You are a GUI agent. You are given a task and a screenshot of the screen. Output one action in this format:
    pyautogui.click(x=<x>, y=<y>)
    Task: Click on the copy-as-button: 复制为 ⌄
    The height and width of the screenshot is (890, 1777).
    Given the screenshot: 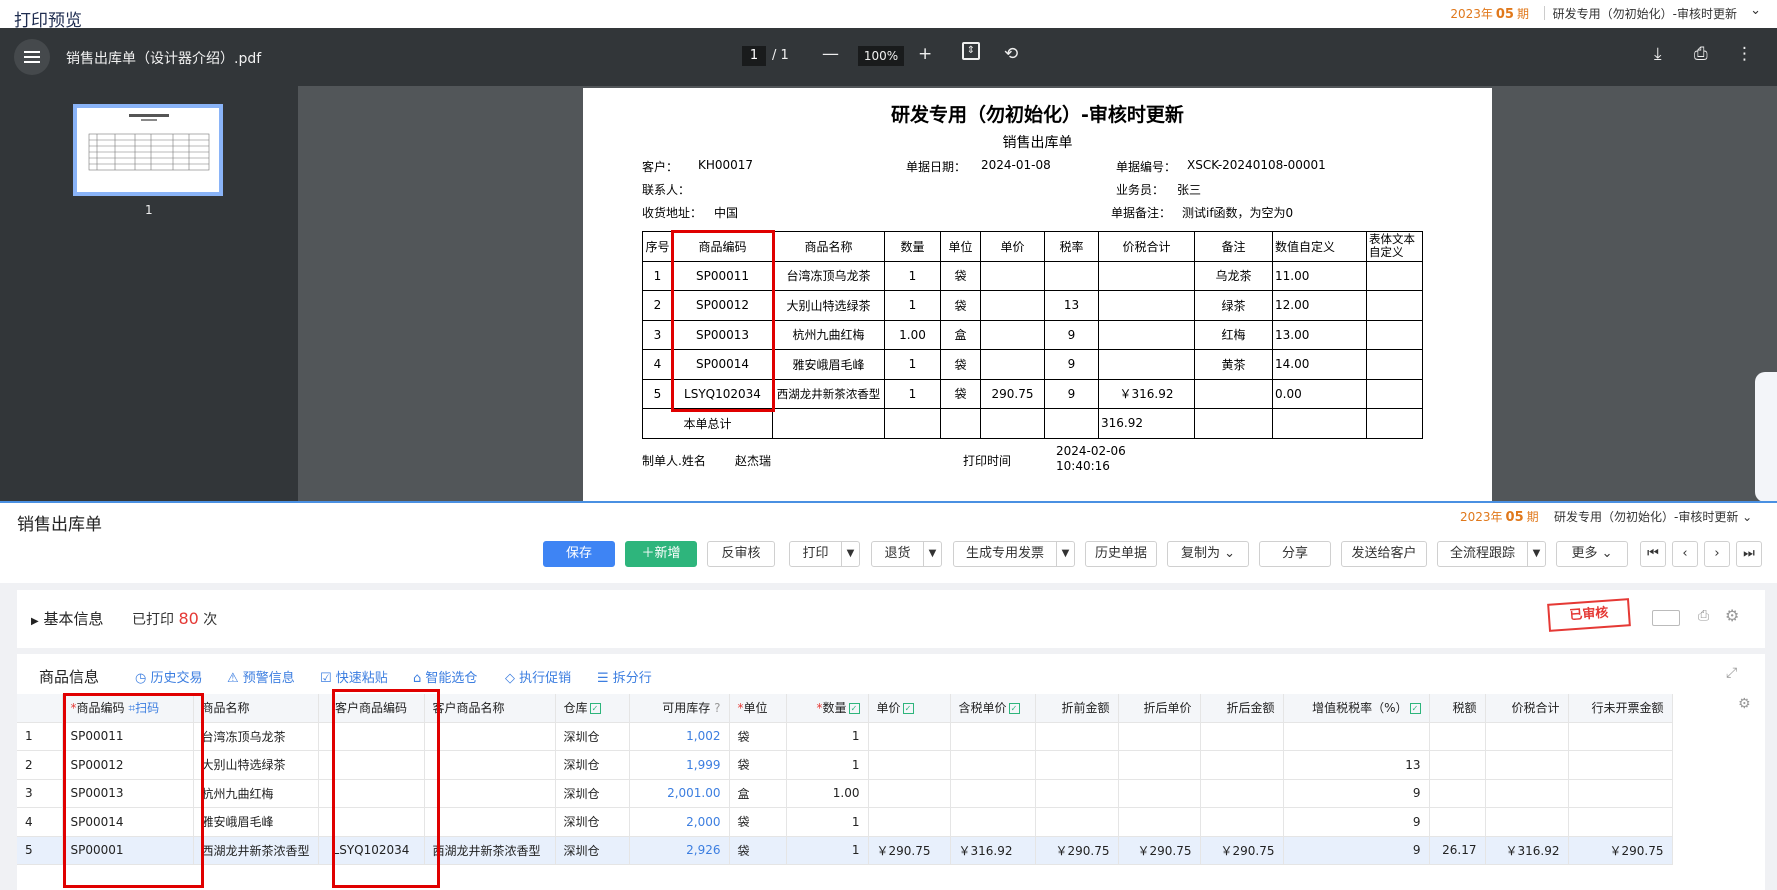 What is the action you would take?
    pyautogui.click(x=1208, y=554)
    